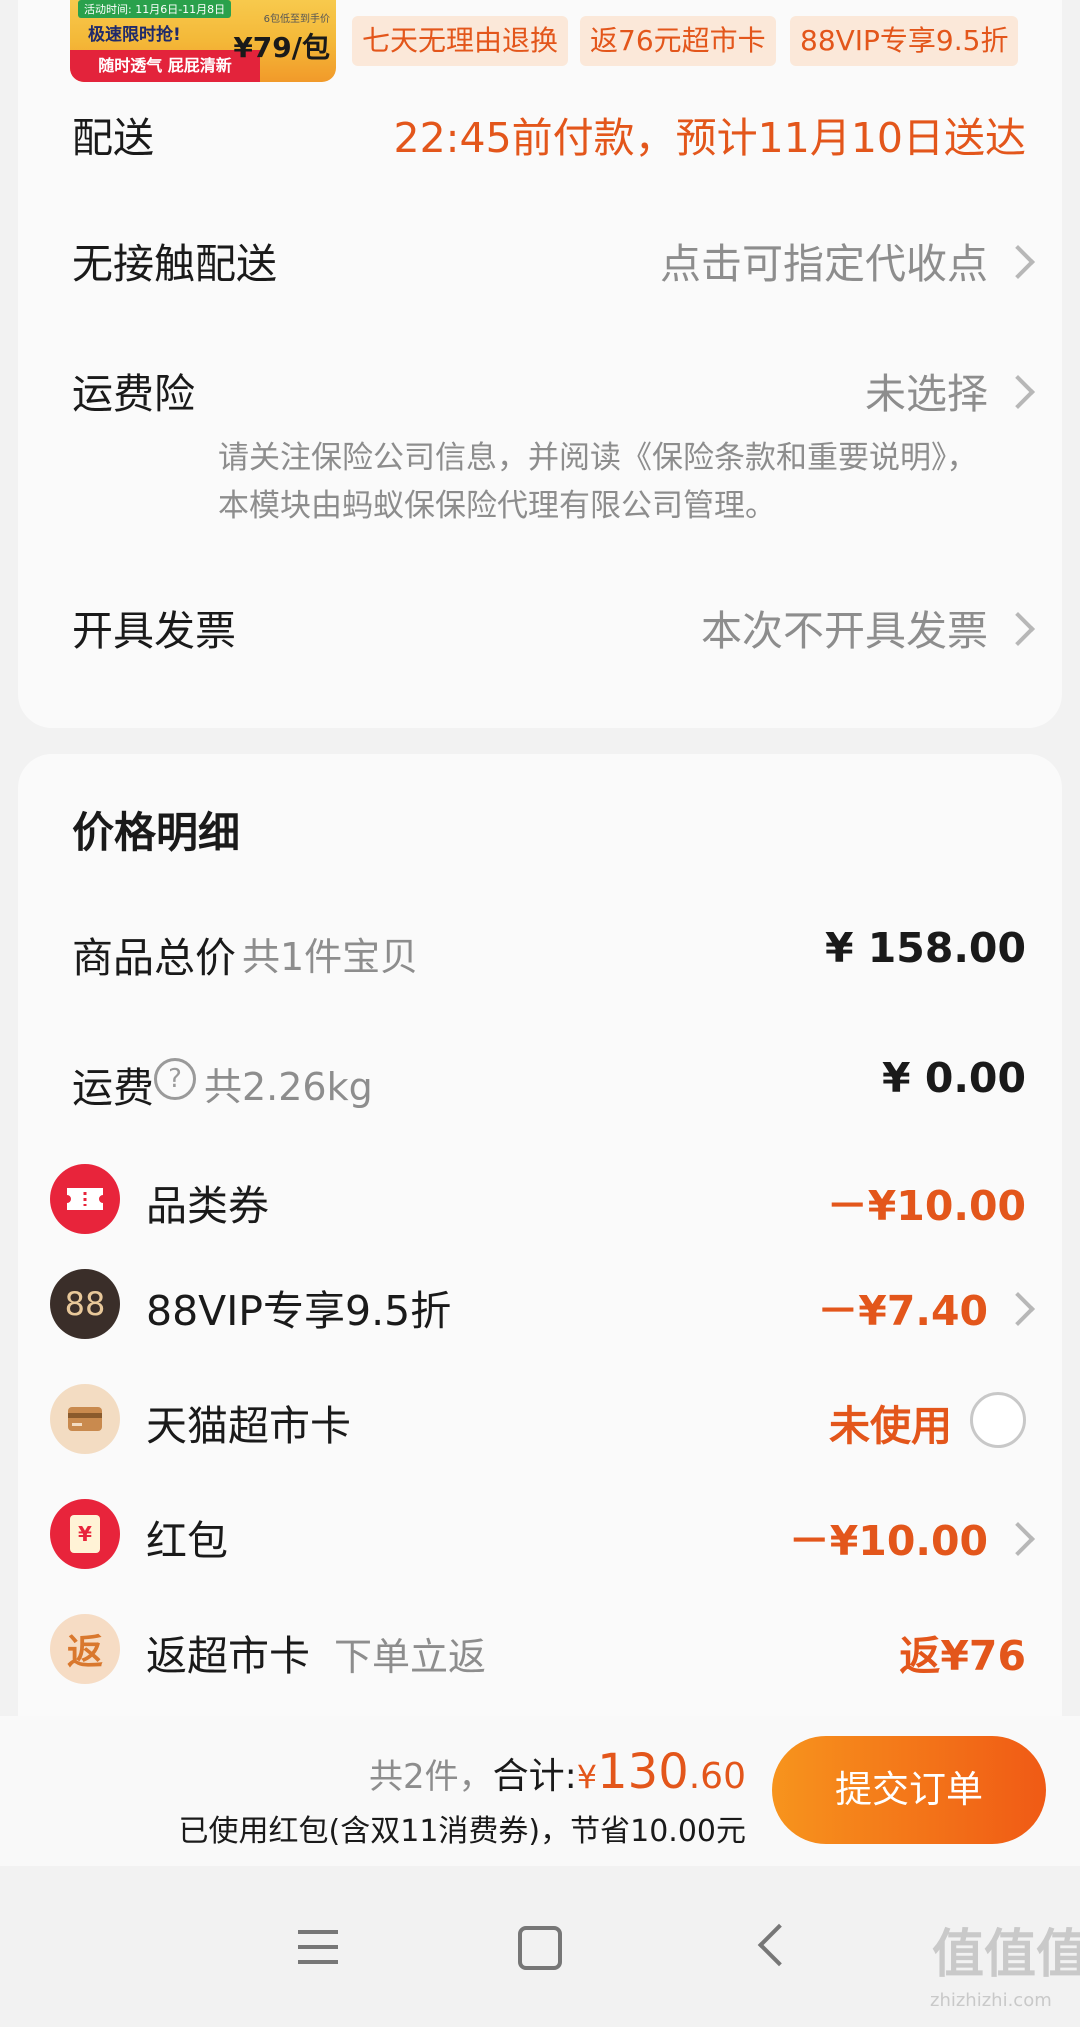 Image resolution: width=1080 pixels, height=2027 pixels. I want to click on 88vip-icon: 88, so click(85, 1304).